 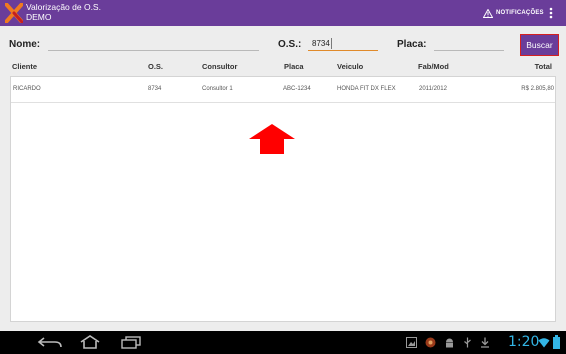 What do you see at coordinates (537, 89) in the screenshot?
I see `cell-total: R$ 2.805,80` at bounding box center [537, 89].